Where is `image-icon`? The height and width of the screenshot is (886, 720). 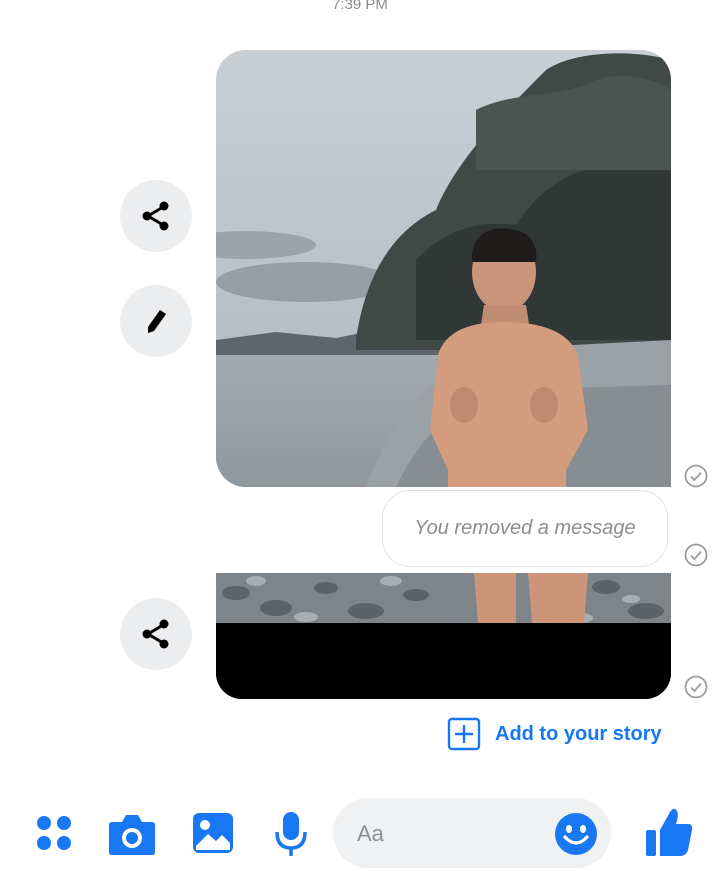 image-icon is located at coordinates (213, 833).